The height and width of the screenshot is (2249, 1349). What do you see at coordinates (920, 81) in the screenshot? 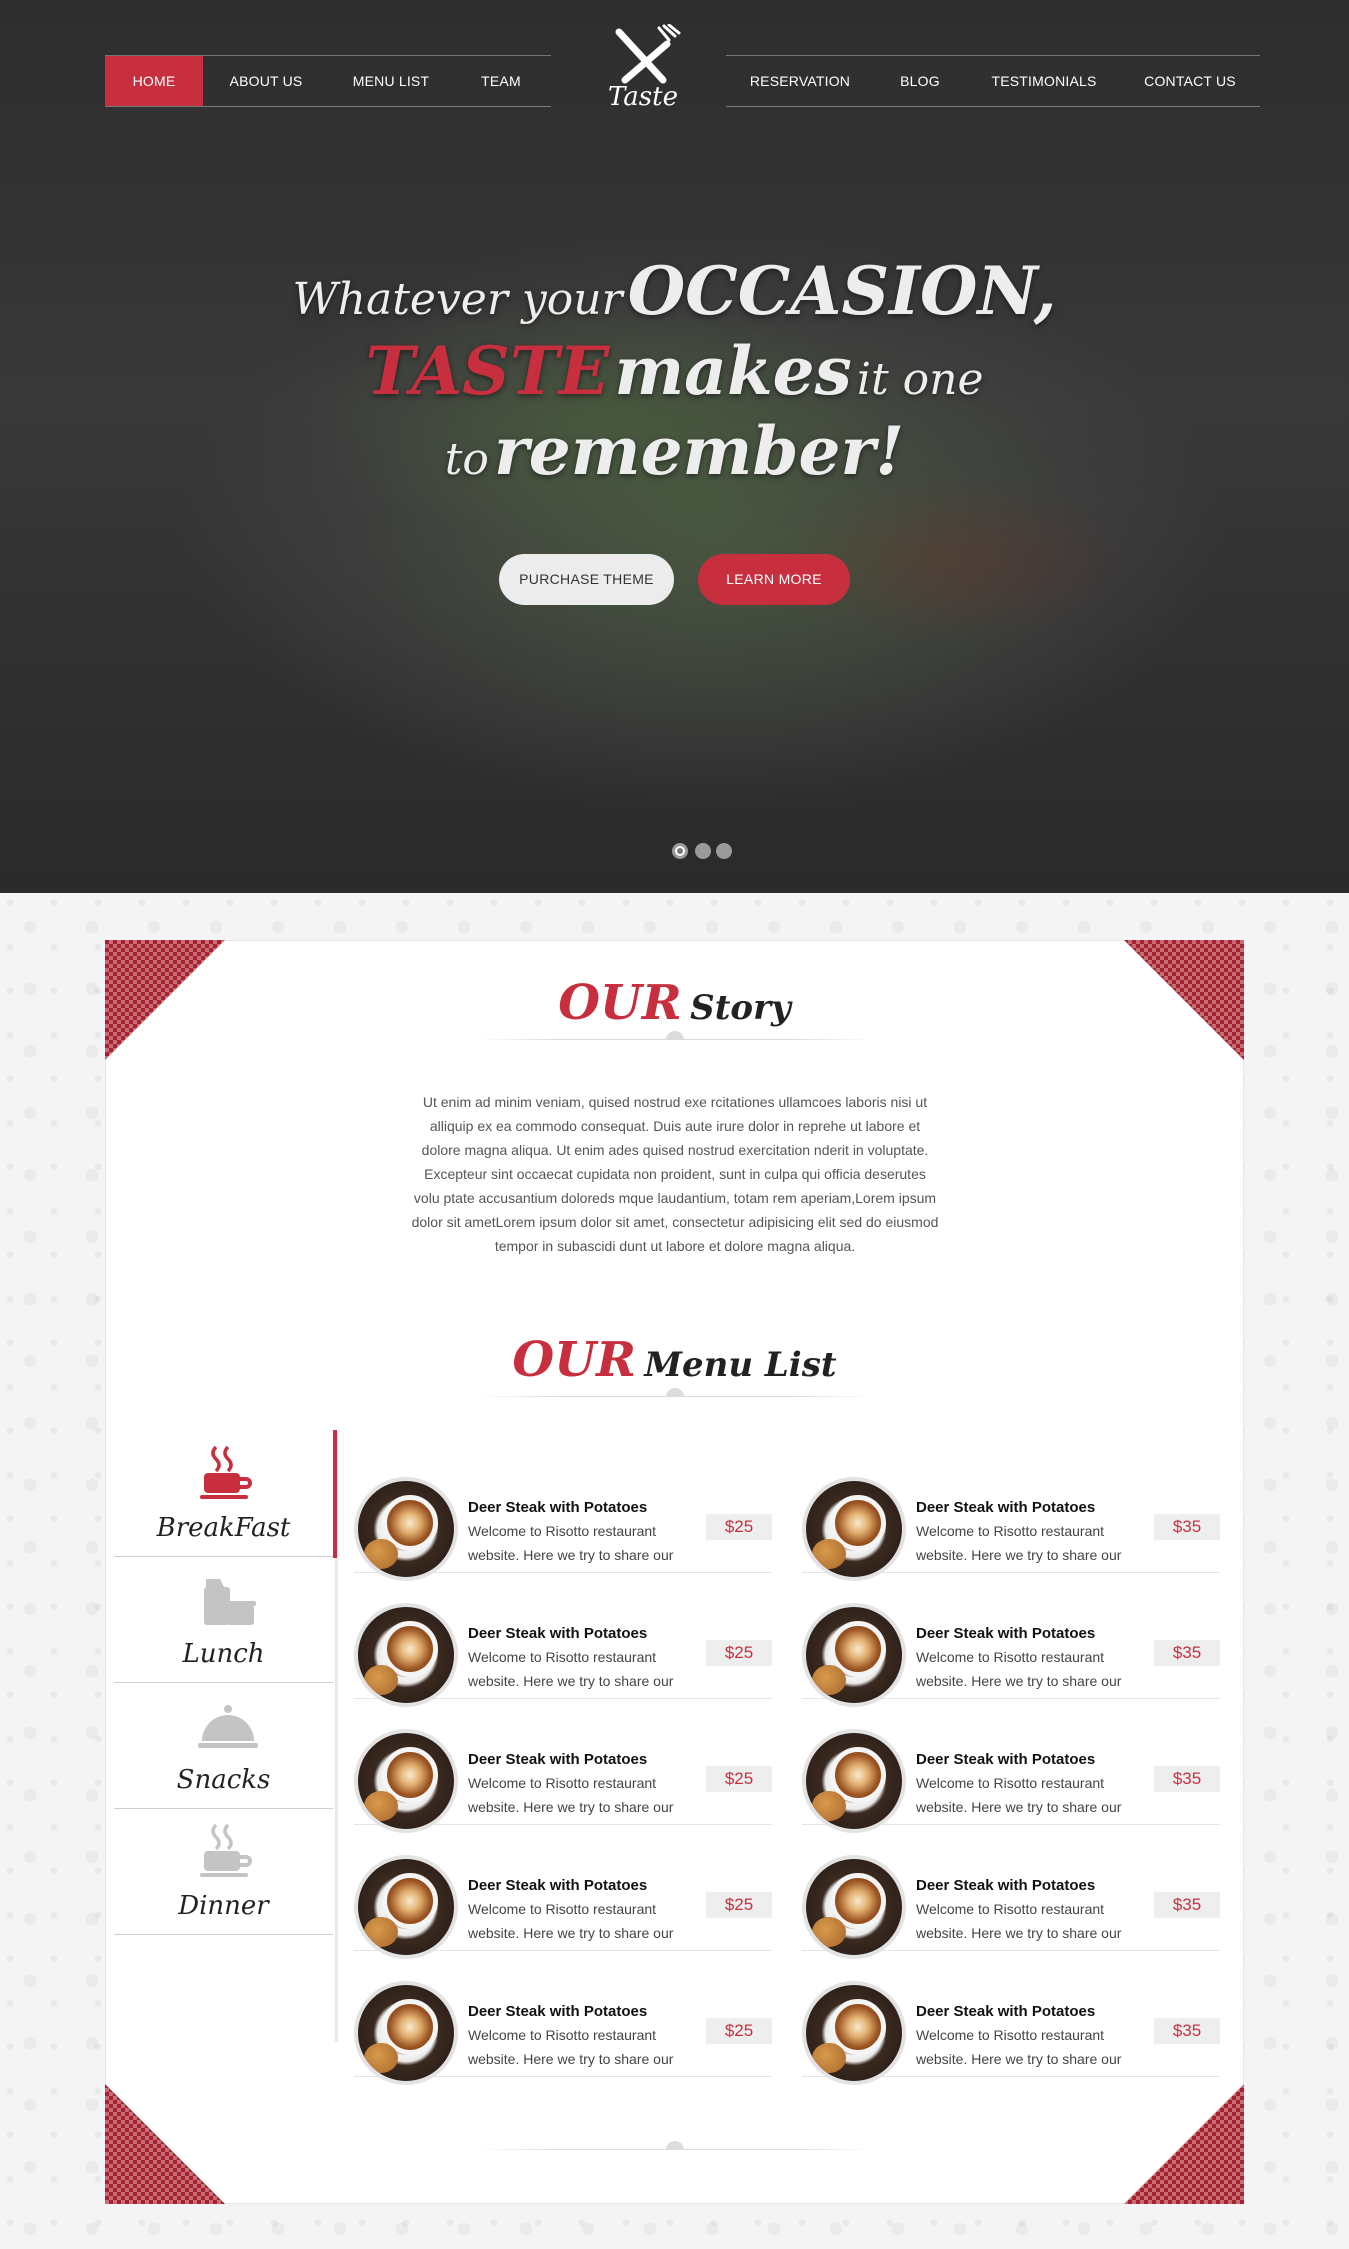
I see `nav-blog: BLOG` at bounding box center [920, 81].